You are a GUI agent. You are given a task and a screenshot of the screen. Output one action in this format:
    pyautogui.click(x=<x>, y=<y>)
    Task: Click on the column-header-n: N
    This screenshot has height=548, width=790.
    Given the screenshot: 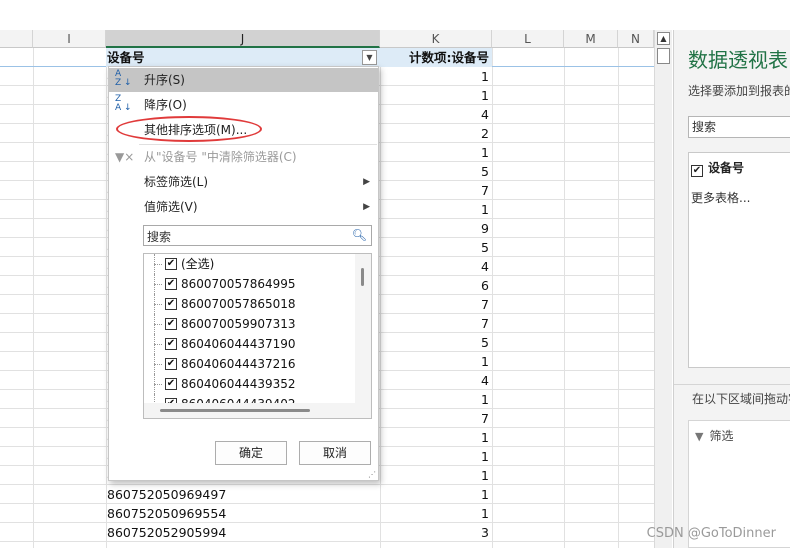 What is the action you would take?
    pyautogui.click(x=636, y=39)
    